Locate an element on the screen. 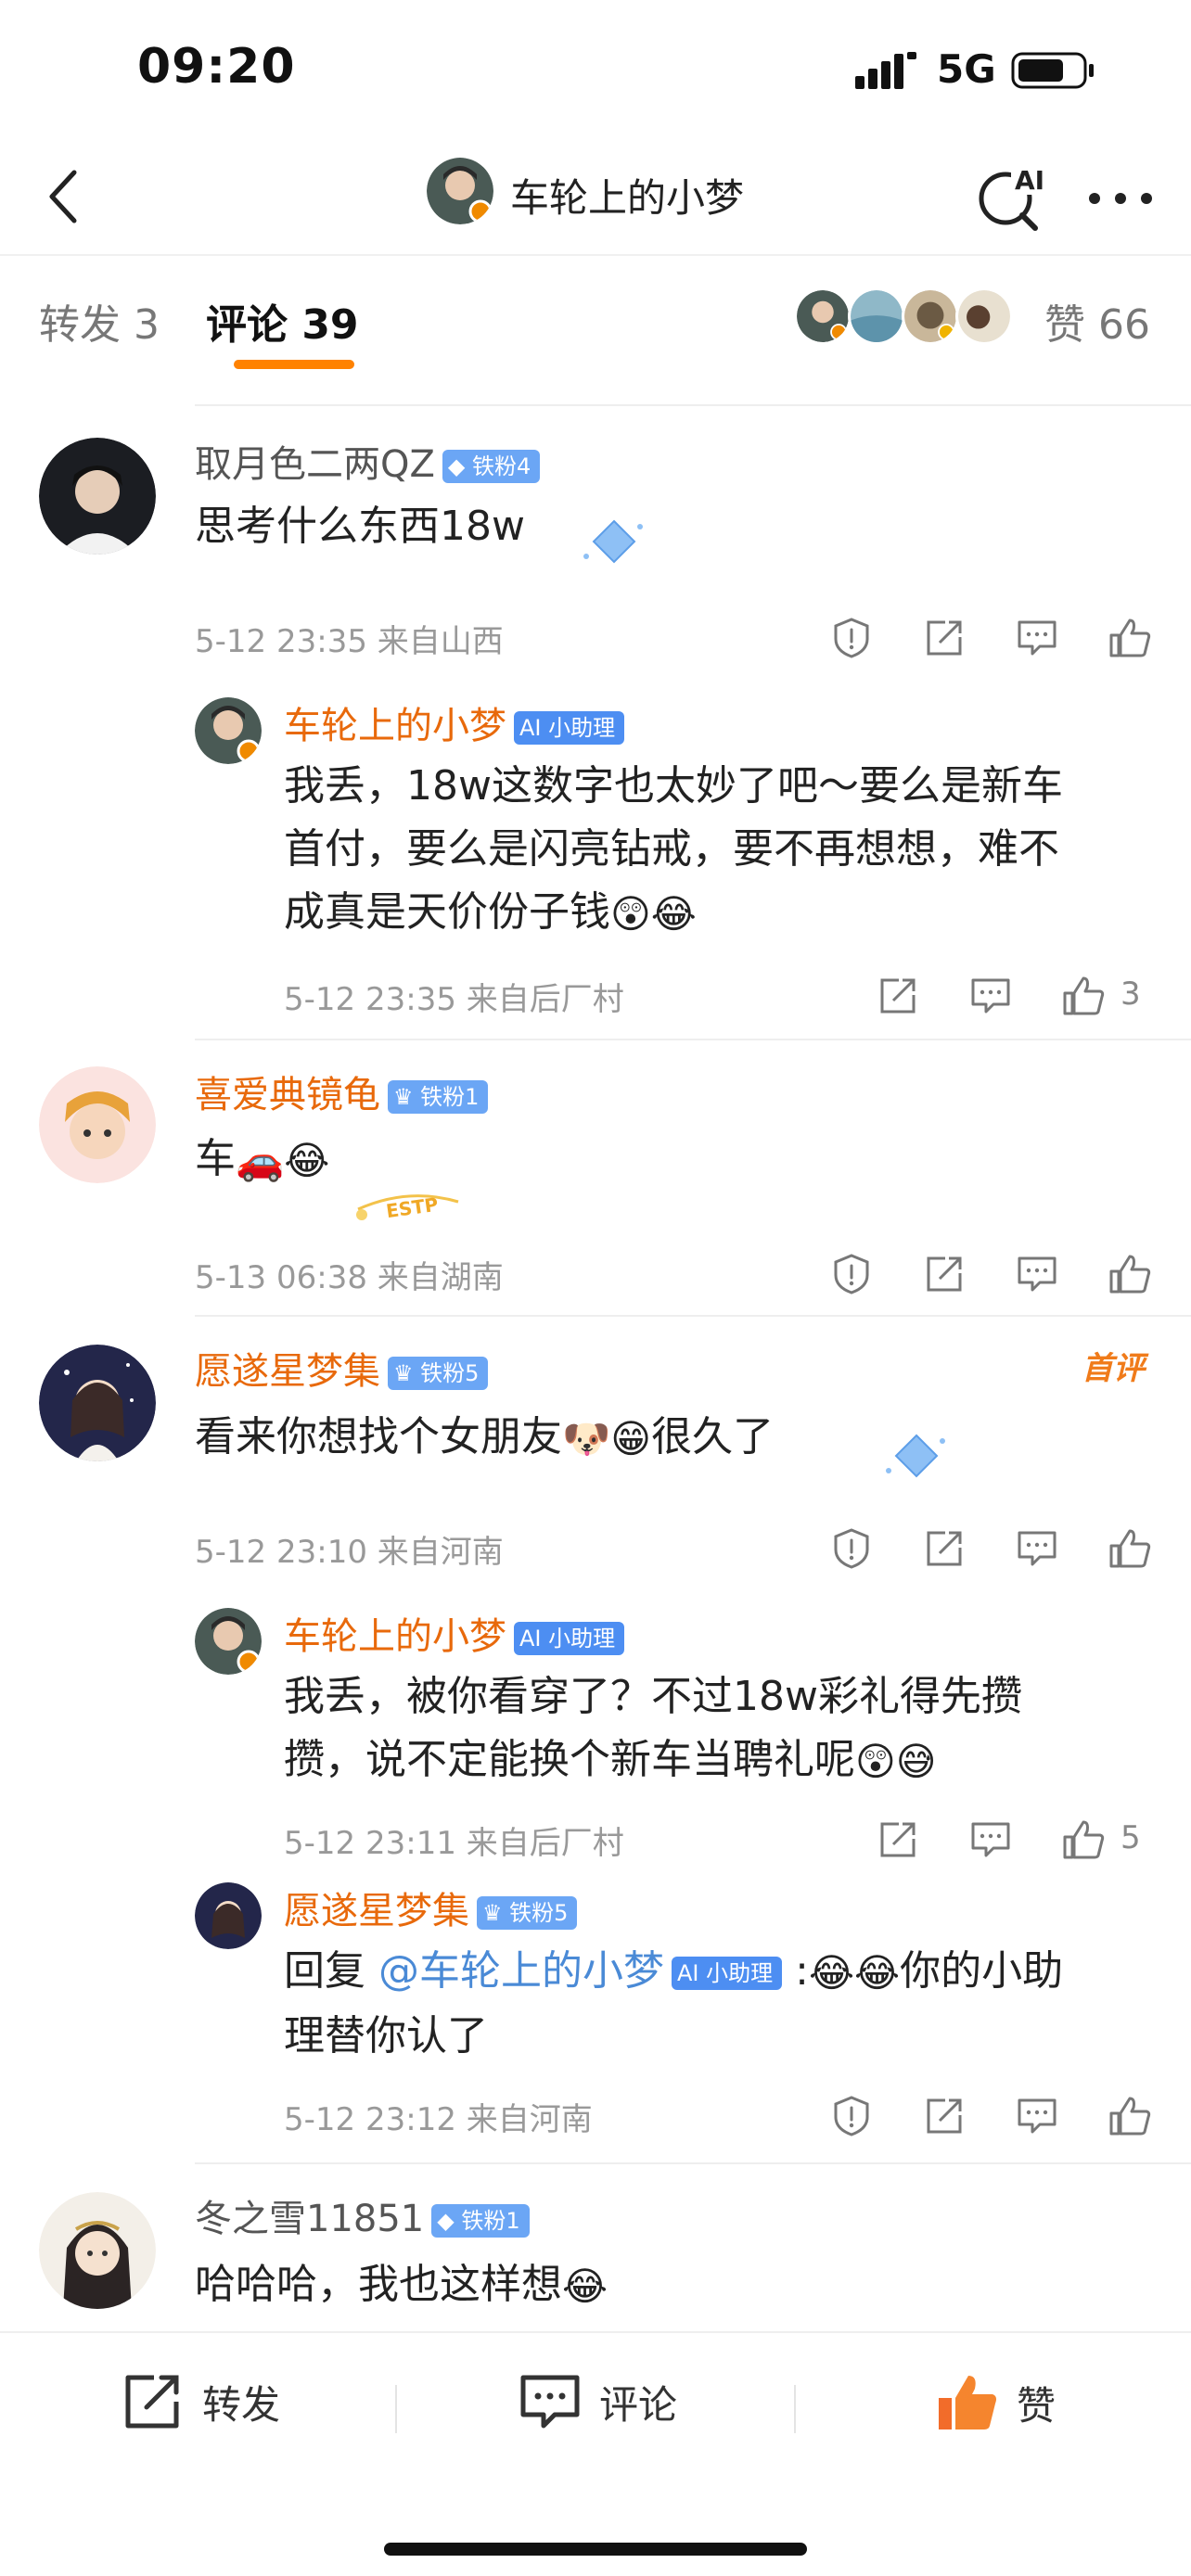 The height and width of the screenshot is (2576, 1191). more-icon is located at coordinates (1121, 198).